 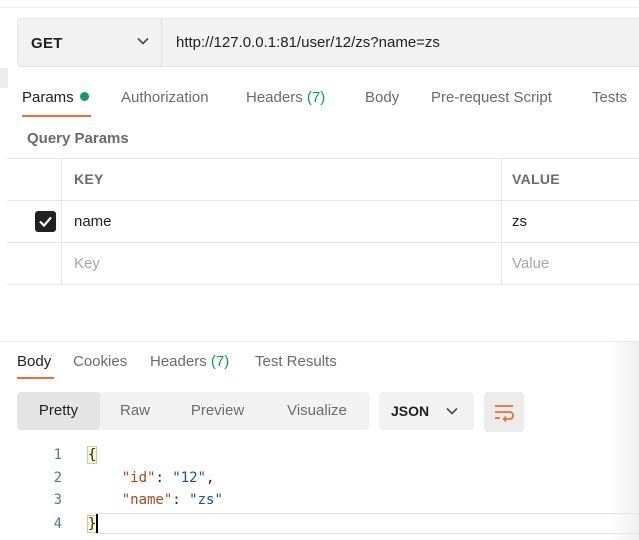 I want to click on response-tab-test-results: Test Results, so click(x=296, y=361).